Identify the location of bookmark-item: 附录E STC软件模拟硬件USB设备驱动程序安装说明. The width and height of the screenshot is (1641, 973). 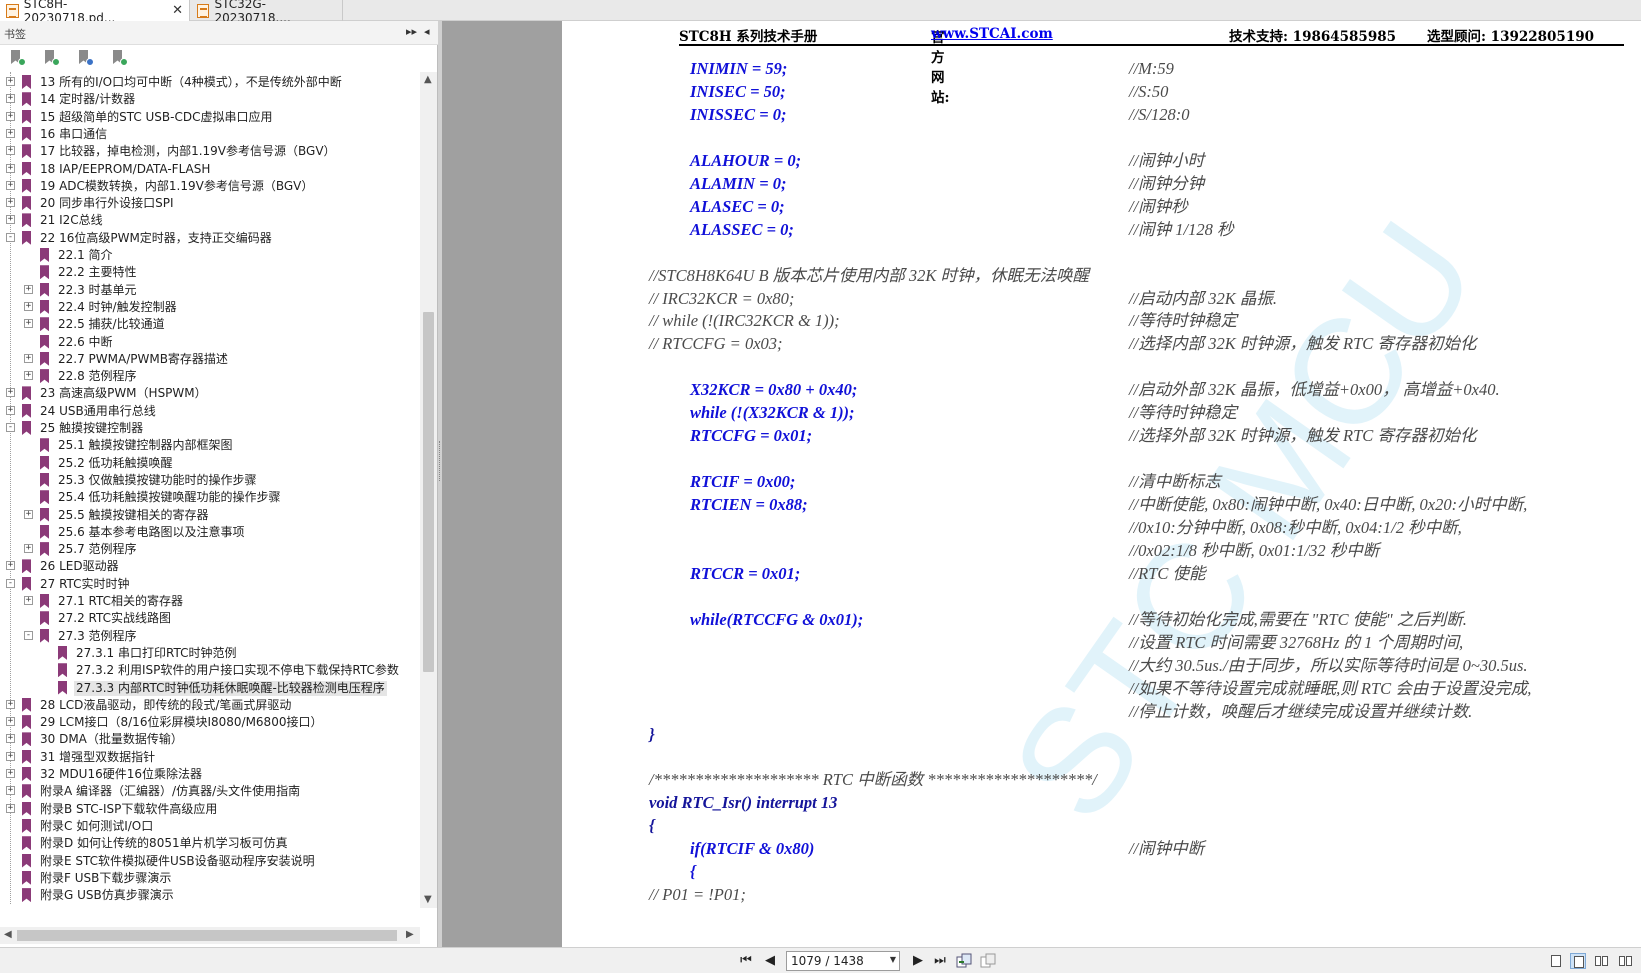
(209, 861).